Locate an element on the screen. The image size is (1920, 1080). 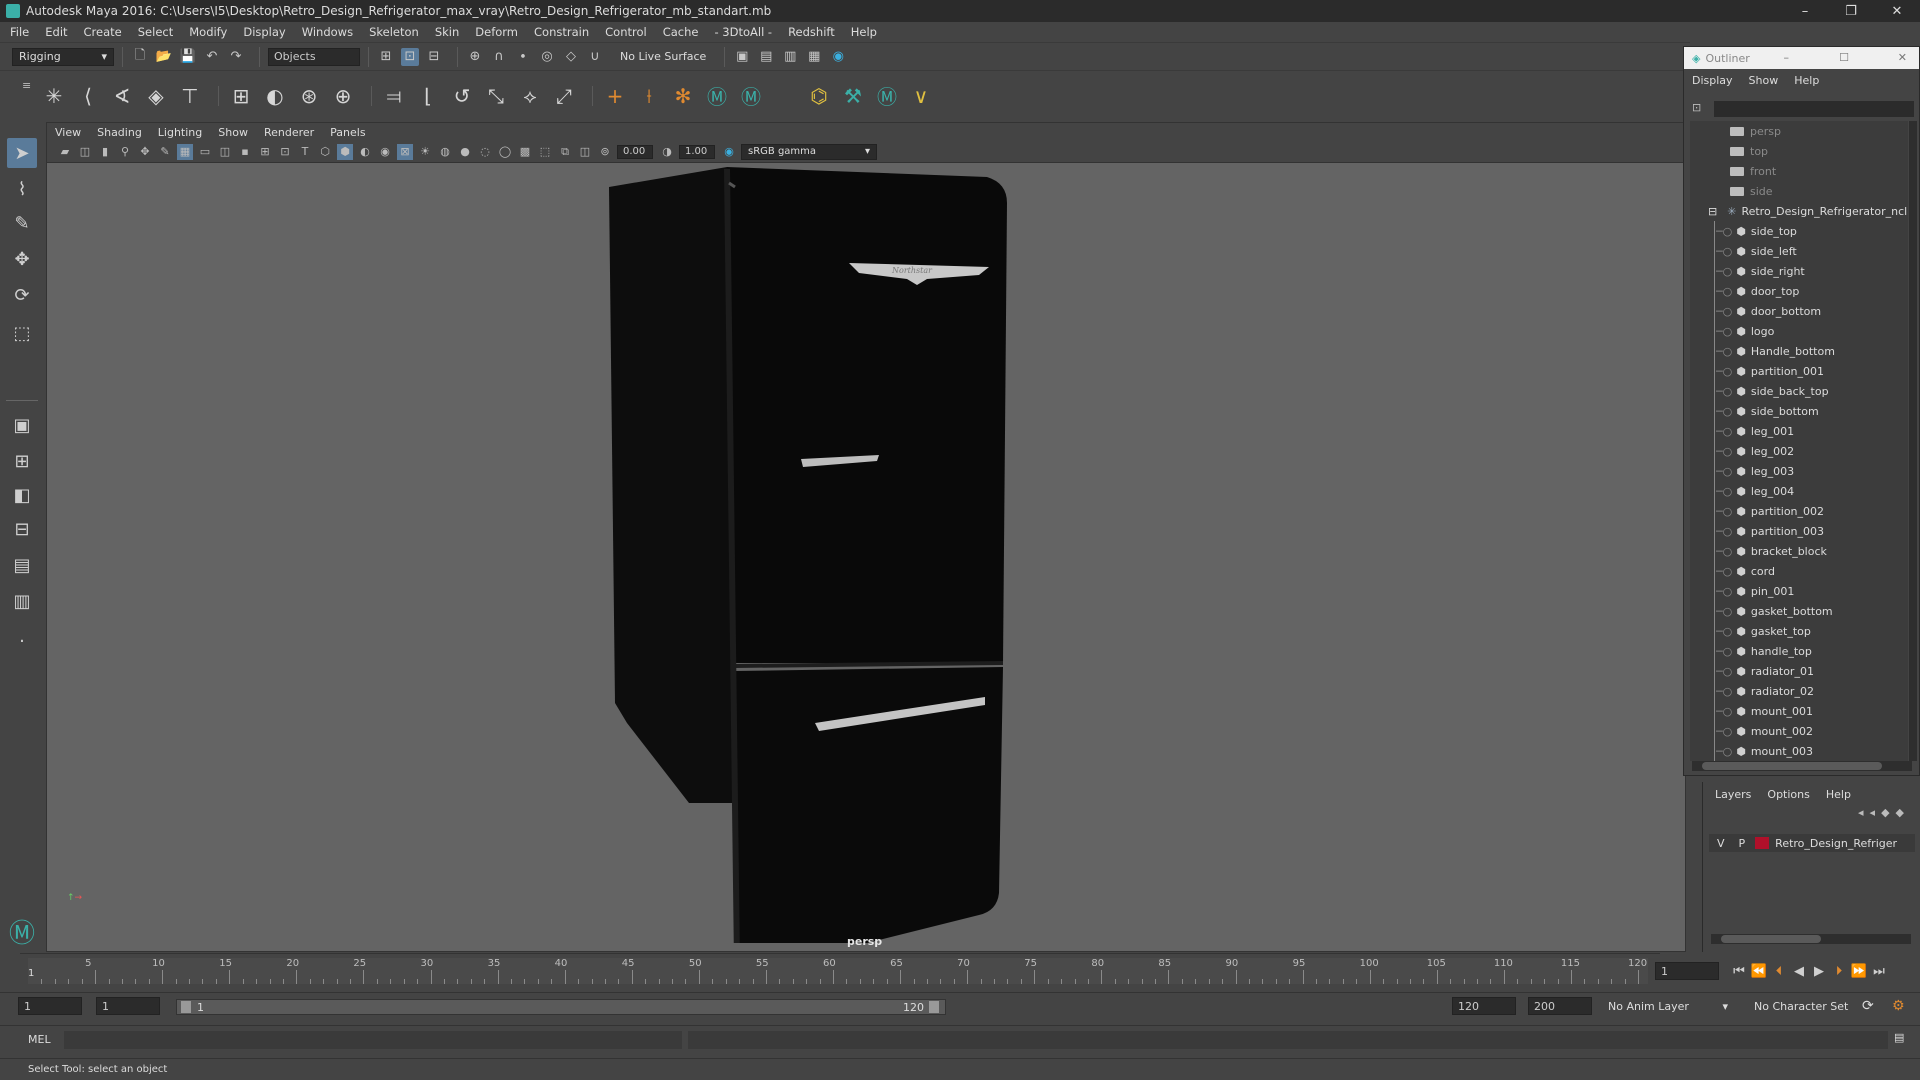
animation-start-field: 1 is located at coordinates (50, 1006).